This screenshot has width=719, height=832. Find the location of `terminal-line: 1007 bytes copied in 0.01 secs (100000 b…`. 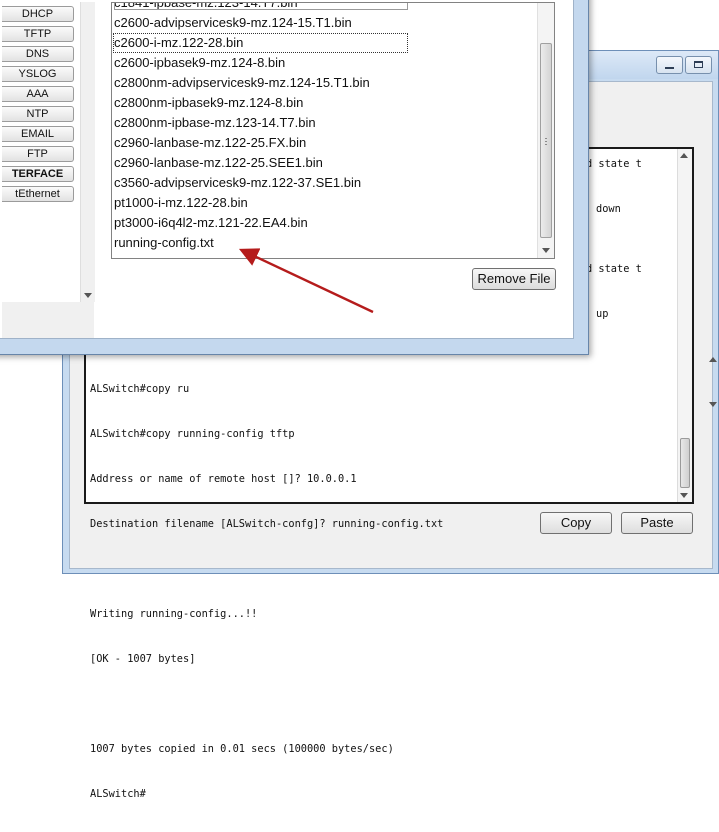

terminal-line: 1007 bytes copied in 0.01 secs (100000 b… is located at coordinates (242, 749).